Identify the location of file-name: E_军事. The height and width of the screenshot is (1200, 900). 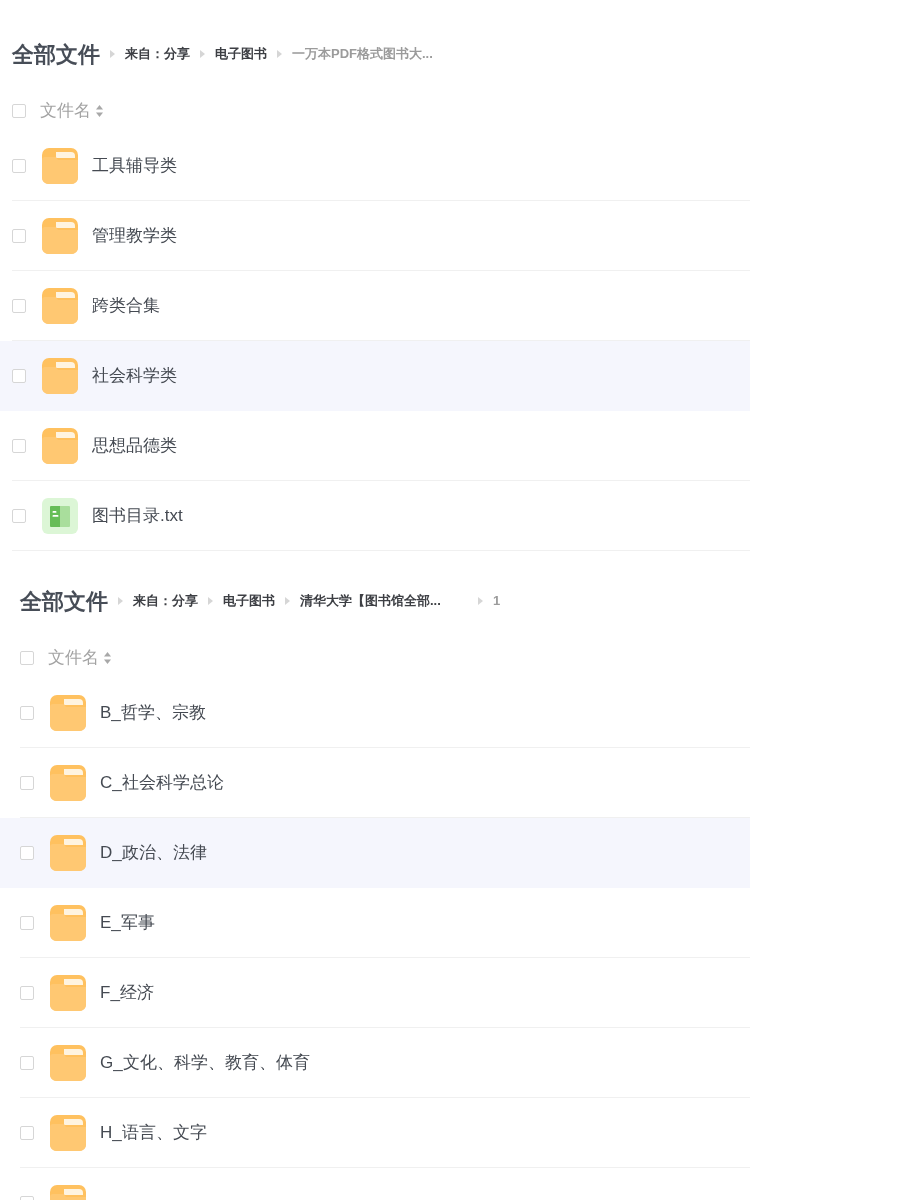
(127, 922).